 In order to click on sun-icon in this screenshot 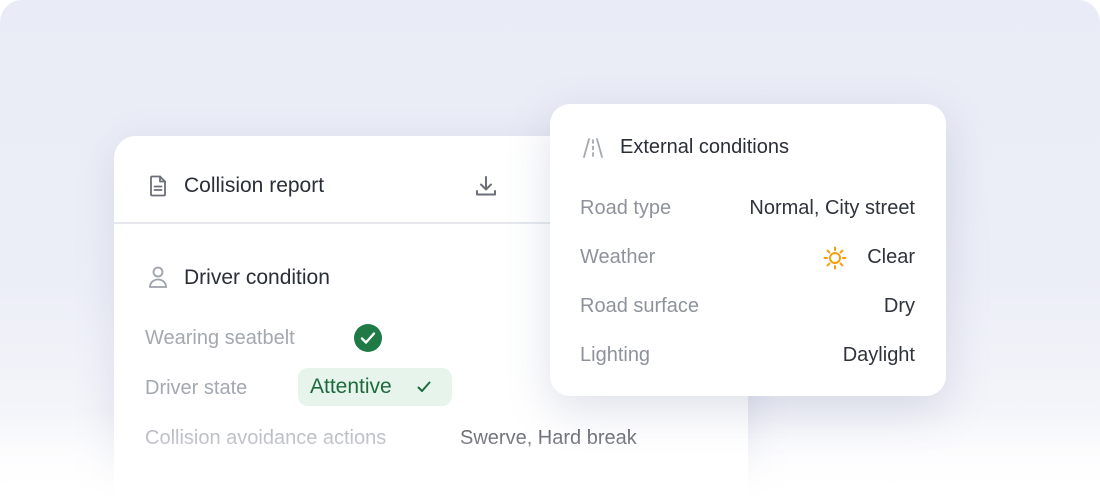, I will do `click(835, 258)`.